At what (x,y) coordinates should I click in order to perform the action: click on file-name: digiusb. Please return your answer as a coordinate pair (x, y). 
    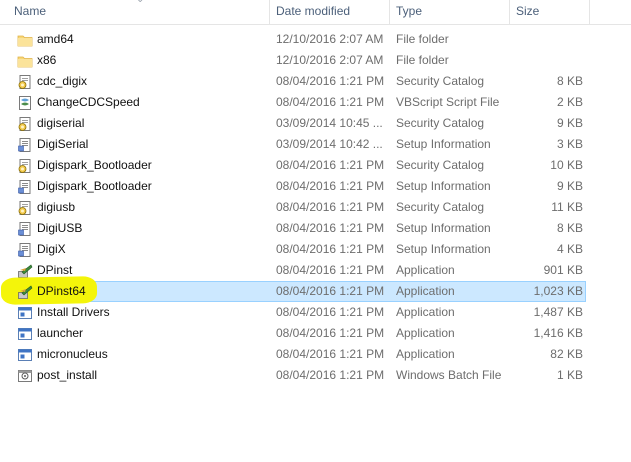
    Looking at the image, I should click on (56, 207).